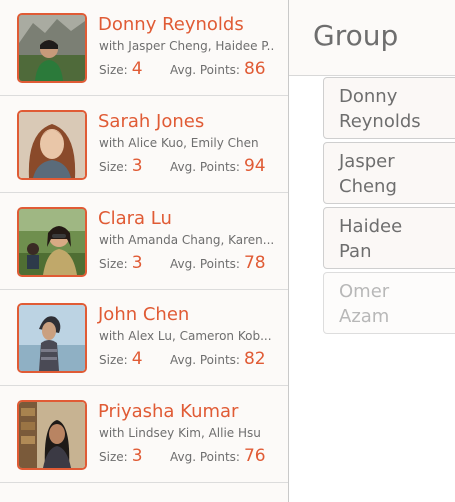 The width and height of the screenshot is (455, 502). I want to click on member-tile-jasper-cheng: Jasper Cheng, so click(389, 173).